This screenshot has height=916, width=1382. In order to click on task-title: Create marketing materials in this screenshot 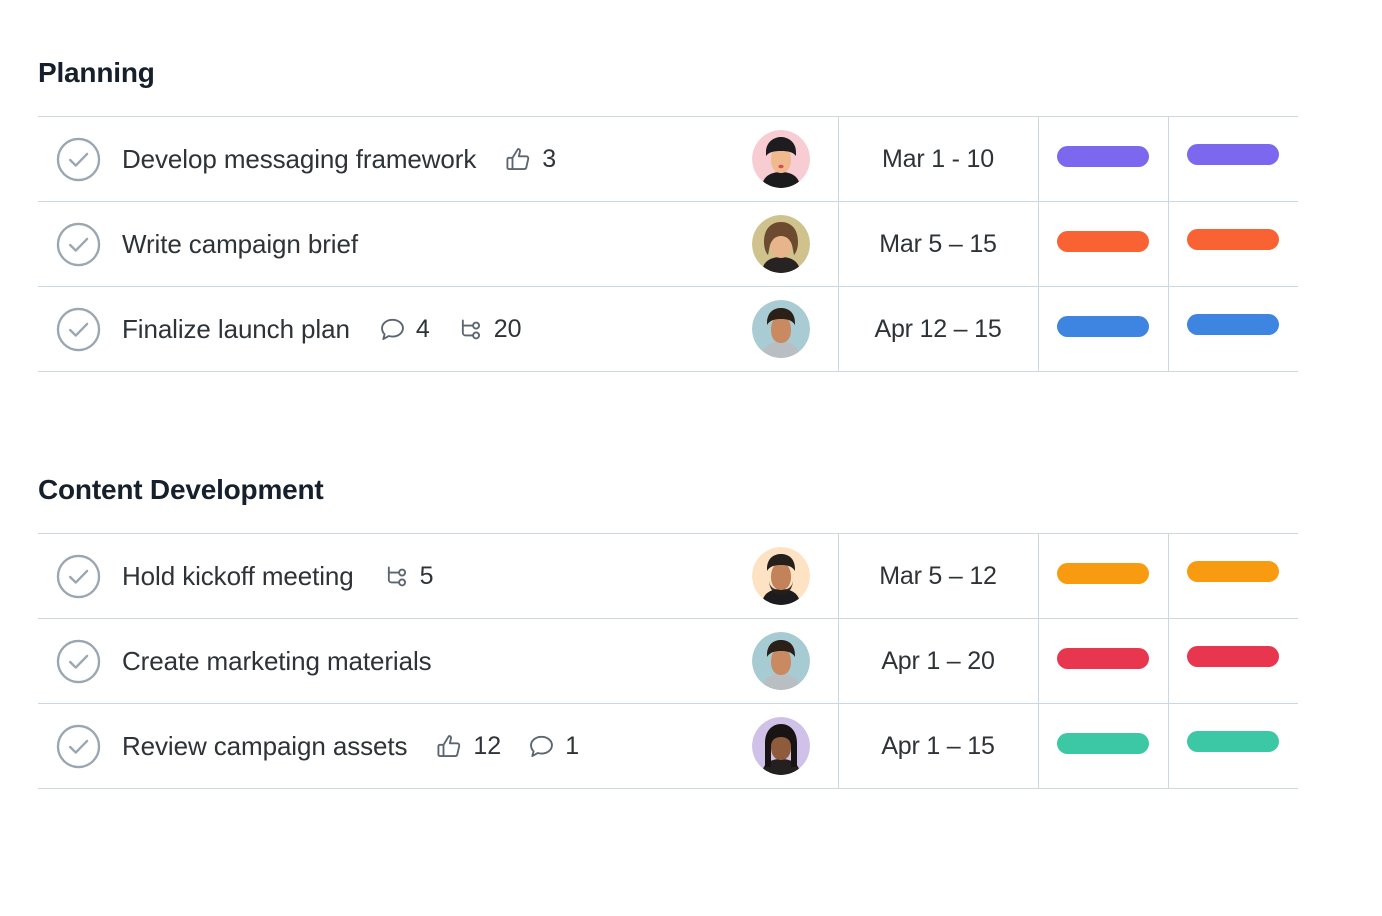, I will do `click(277, 661)`.